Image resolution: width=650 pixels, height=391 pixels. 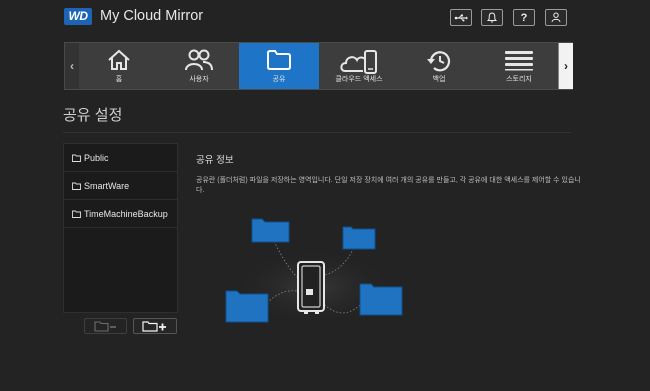 I want to click on help-icon: ?, so click(x=524, y=17).